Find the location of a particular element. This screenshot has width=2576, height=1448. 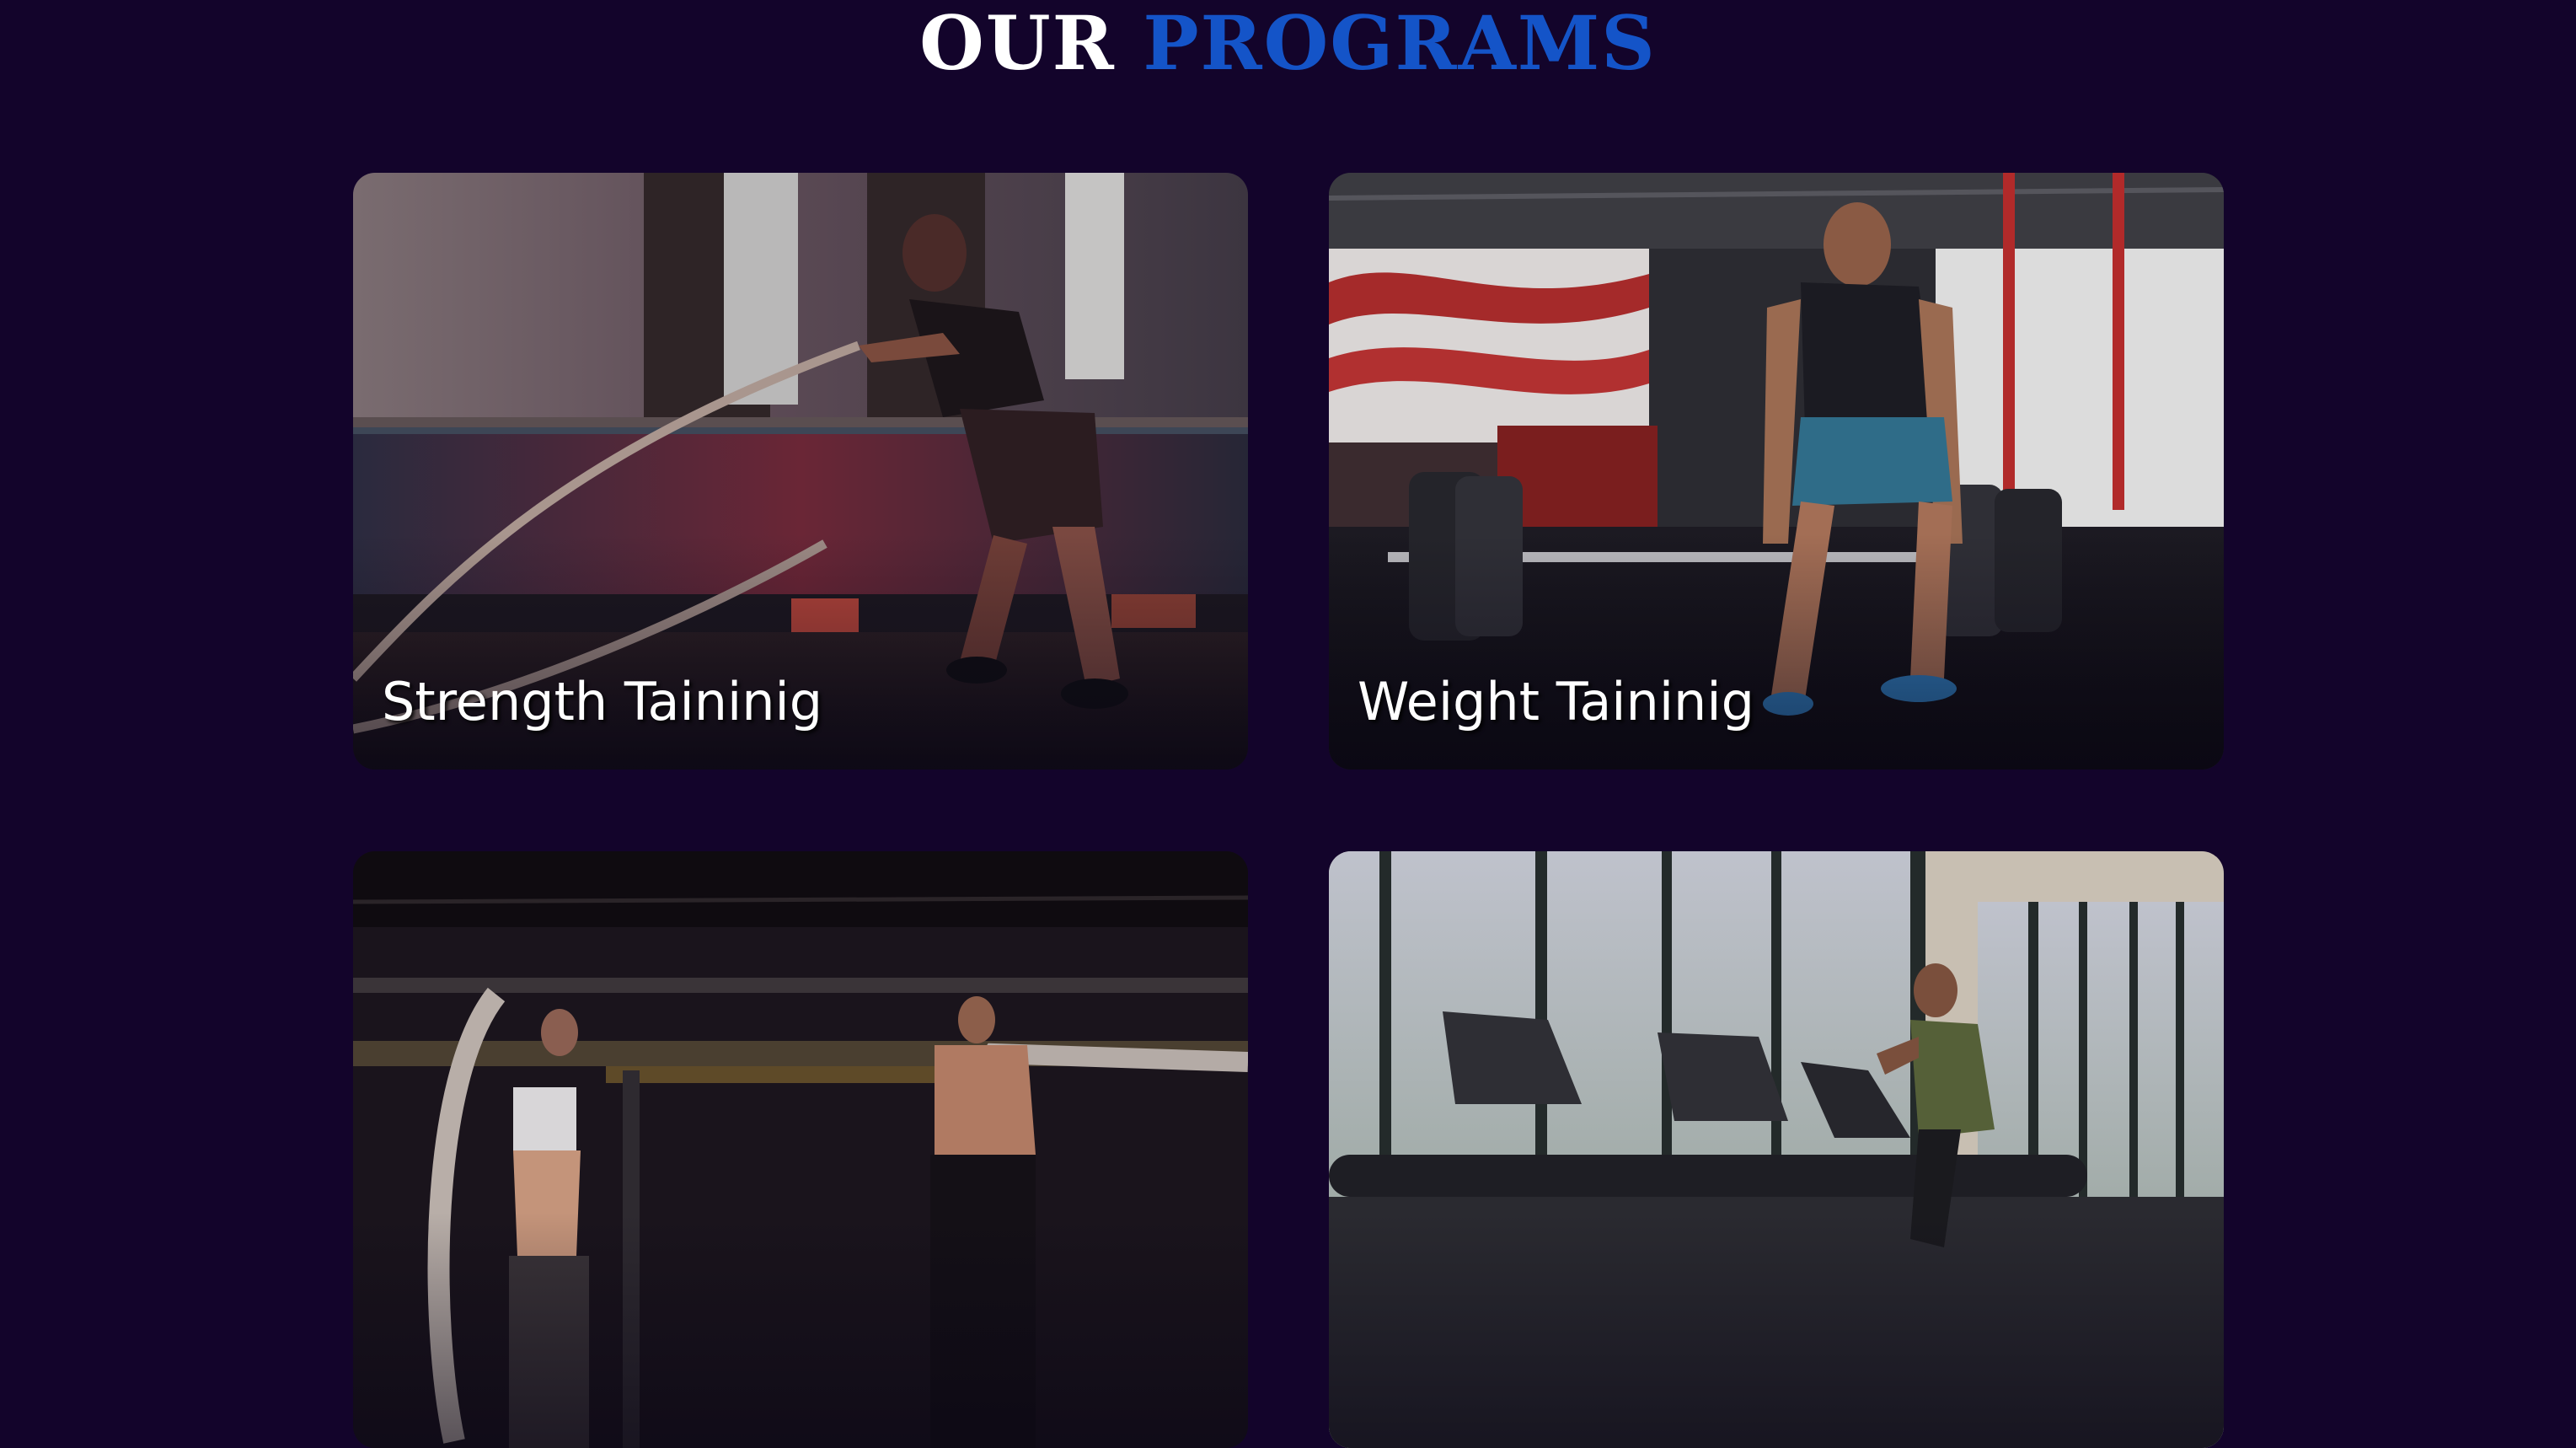

program-label: Strength Taininig is located at coordinates (602, 702).